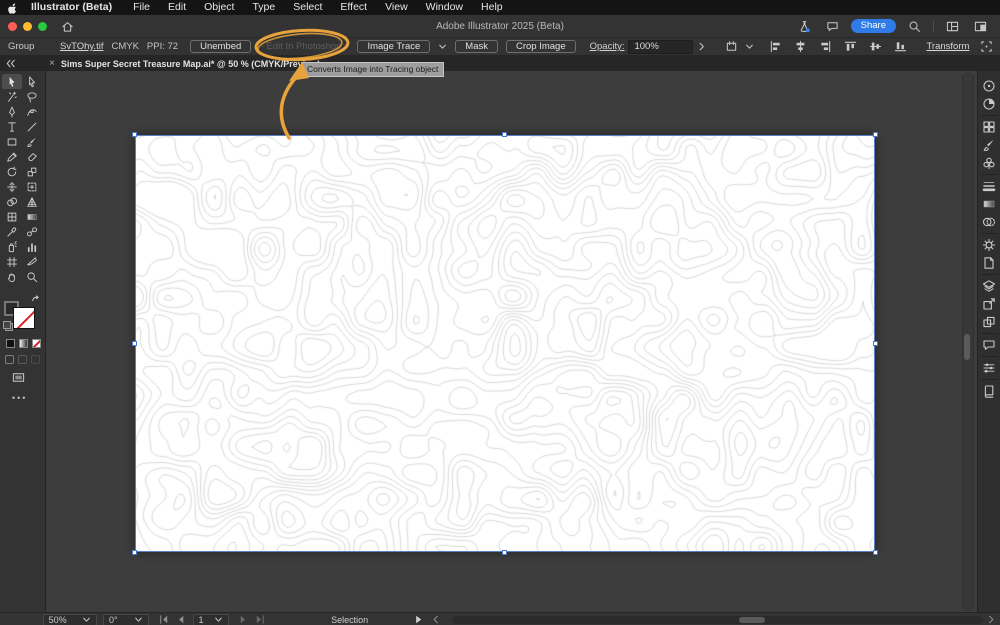 This screenshot has width=1000, height=625. What do you see at coordinates (73, 7) in the screenshot?
I see `menu-illustrator-beta: Illustrator (Beta)` at bounding box center [73, 7].